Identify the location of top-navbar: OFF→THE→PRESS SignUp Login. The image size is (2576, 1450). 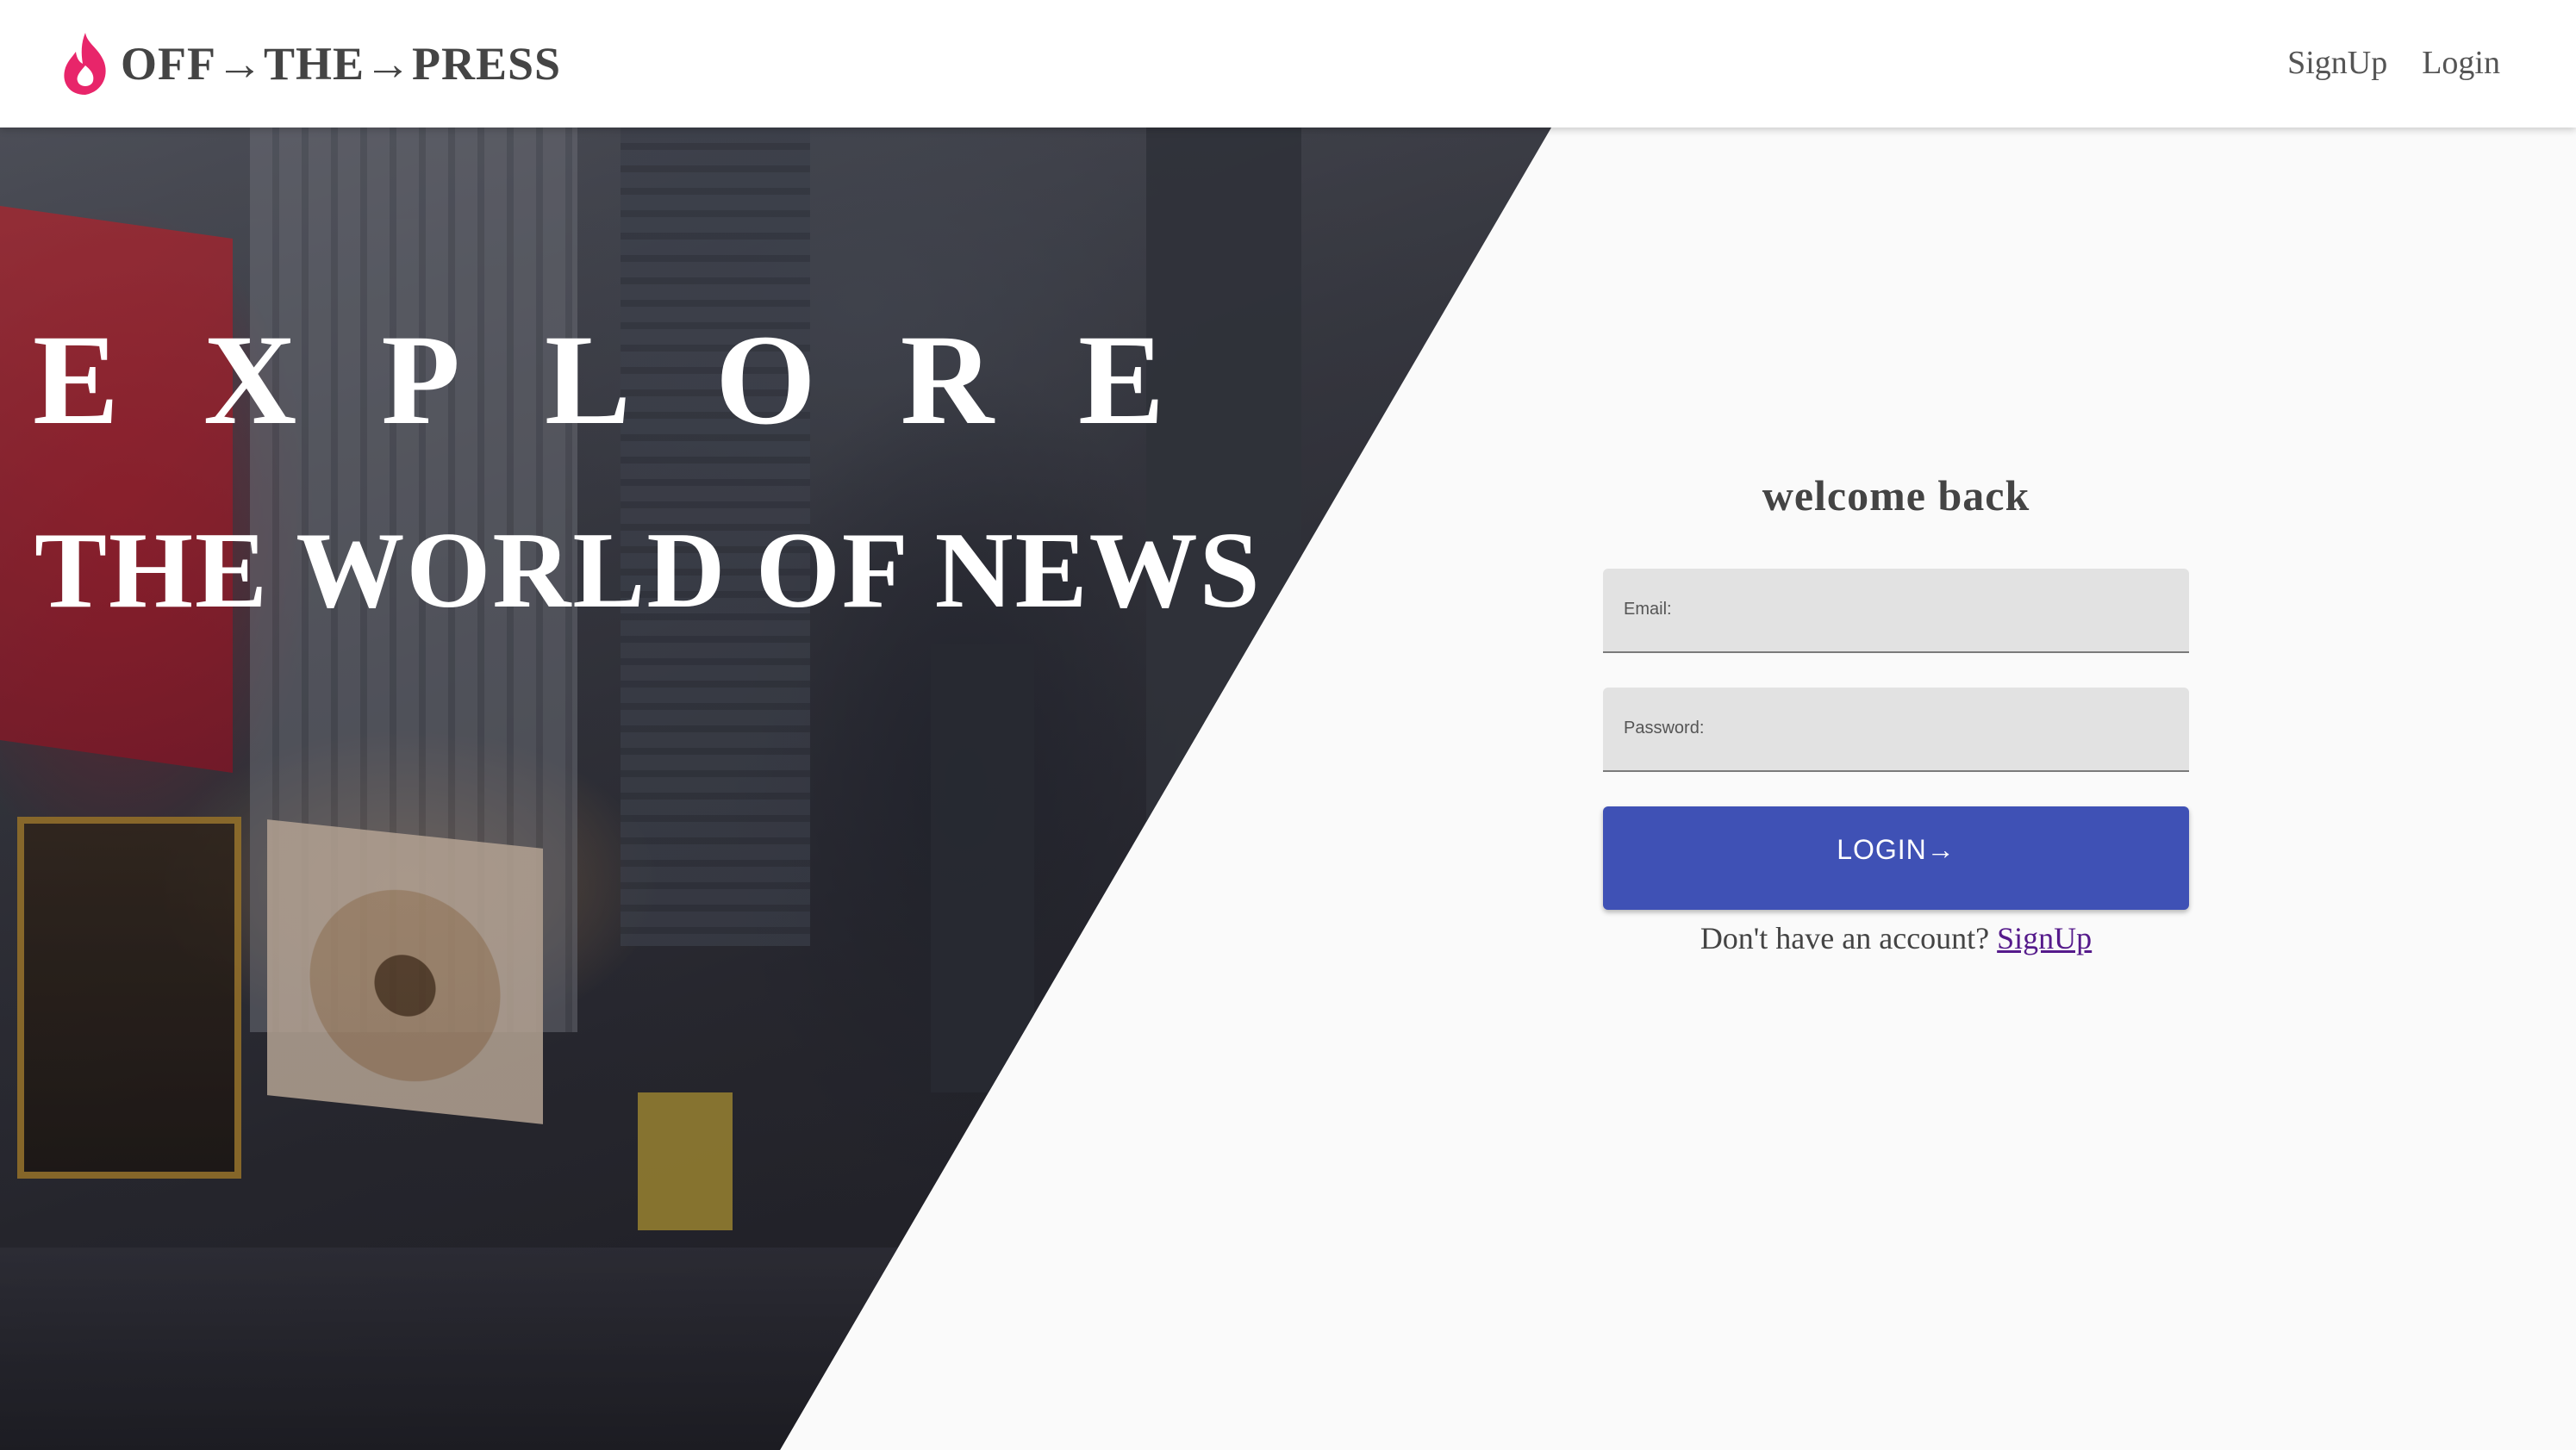
(1288, 64).